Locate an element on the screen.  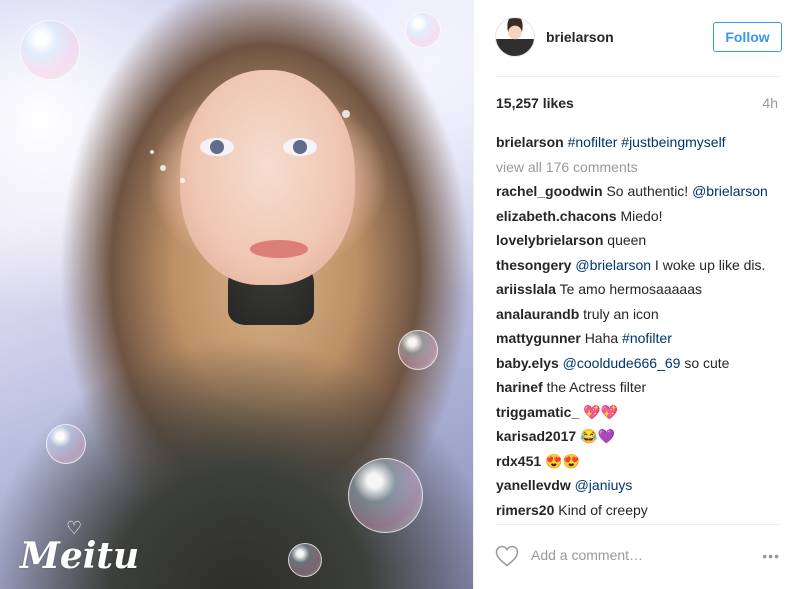
comment-emoji: 😂💜 is located at coordinates (597, 436).